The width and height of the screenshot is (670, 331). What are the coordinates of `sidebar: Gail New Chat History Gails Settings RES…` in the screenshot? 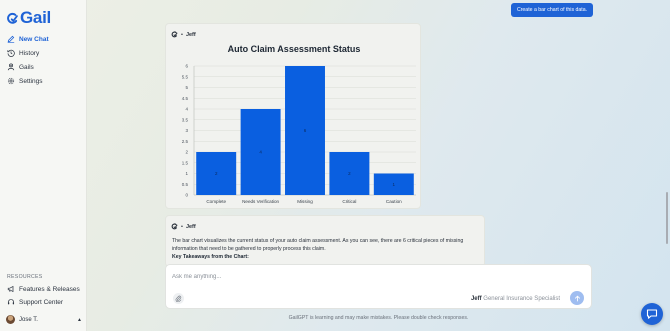 It's located at (43, 165).